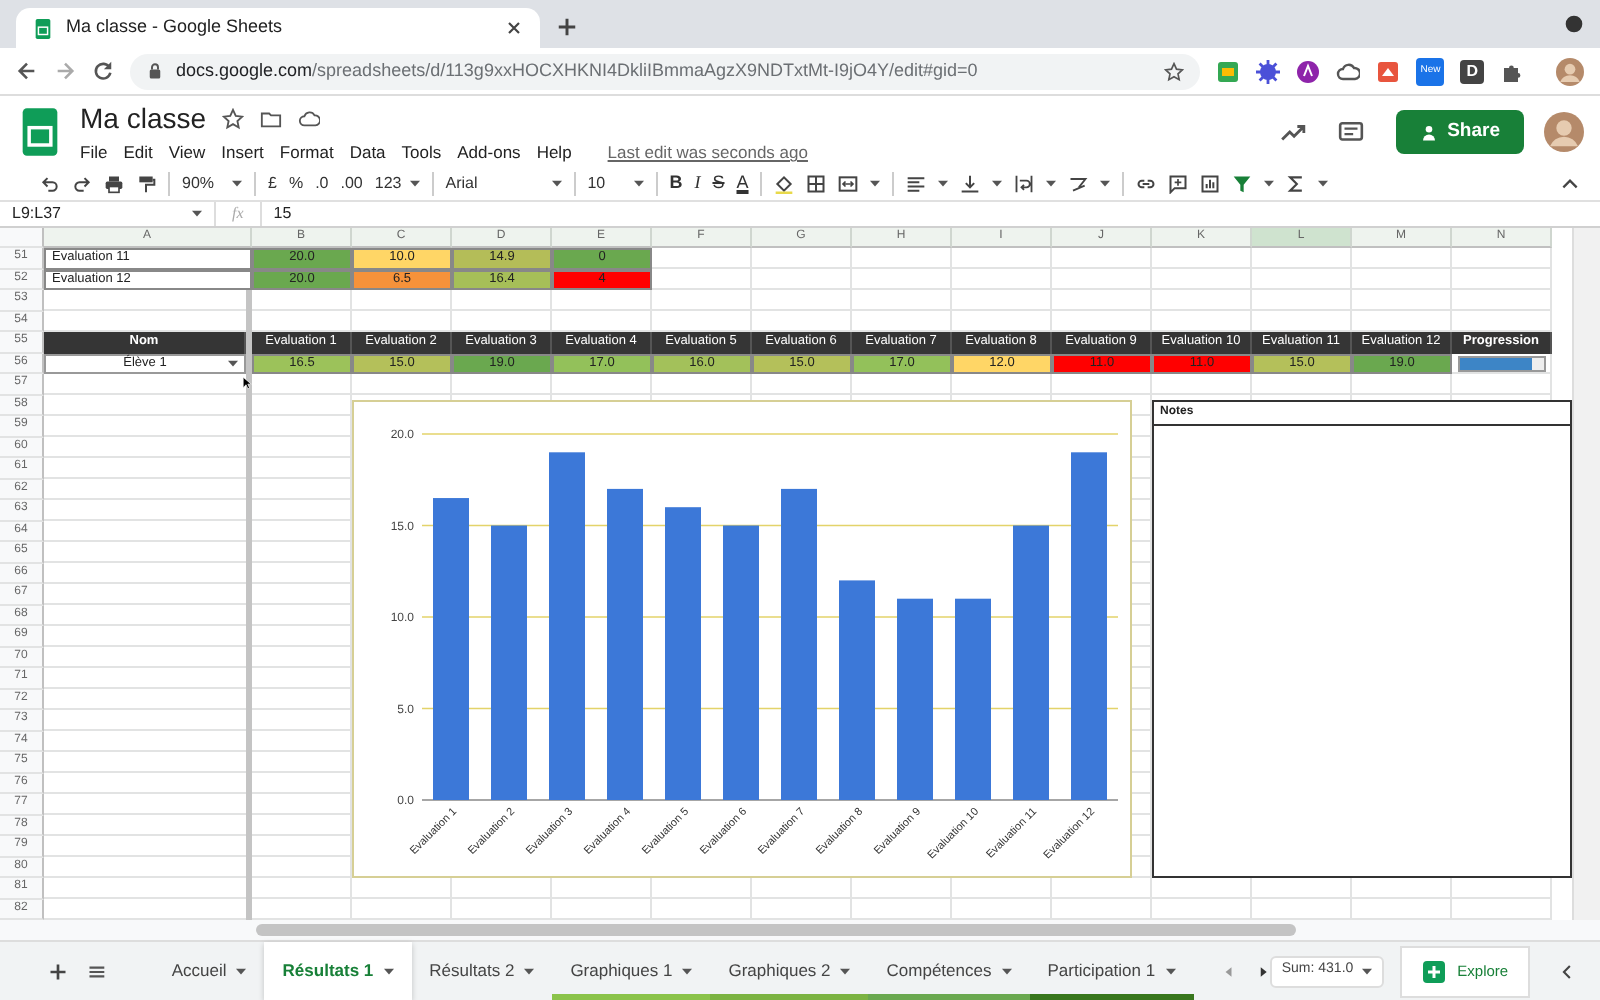 The width and height of the screenshot is (1600, 1000). I want to click on link-icon, so click(1146, 184).